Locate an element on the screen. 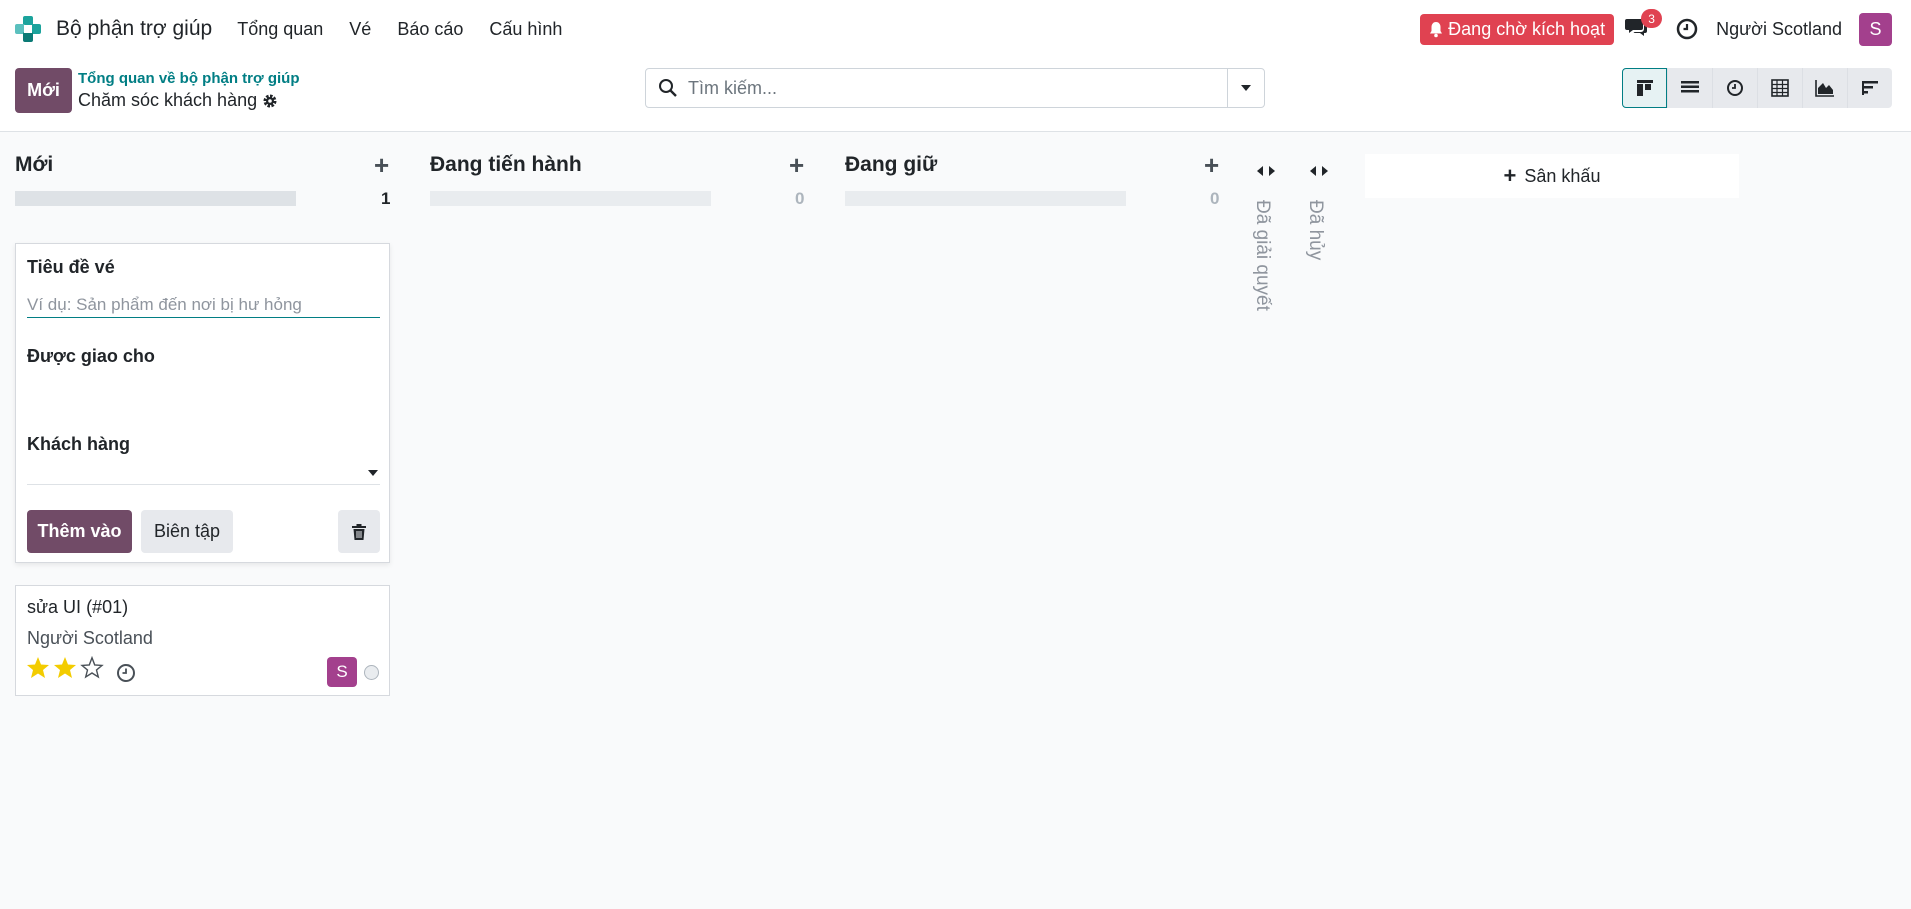 The image size is (1911, 909). ticket-customer: Người Scotland is located at coordinates (90, 638).